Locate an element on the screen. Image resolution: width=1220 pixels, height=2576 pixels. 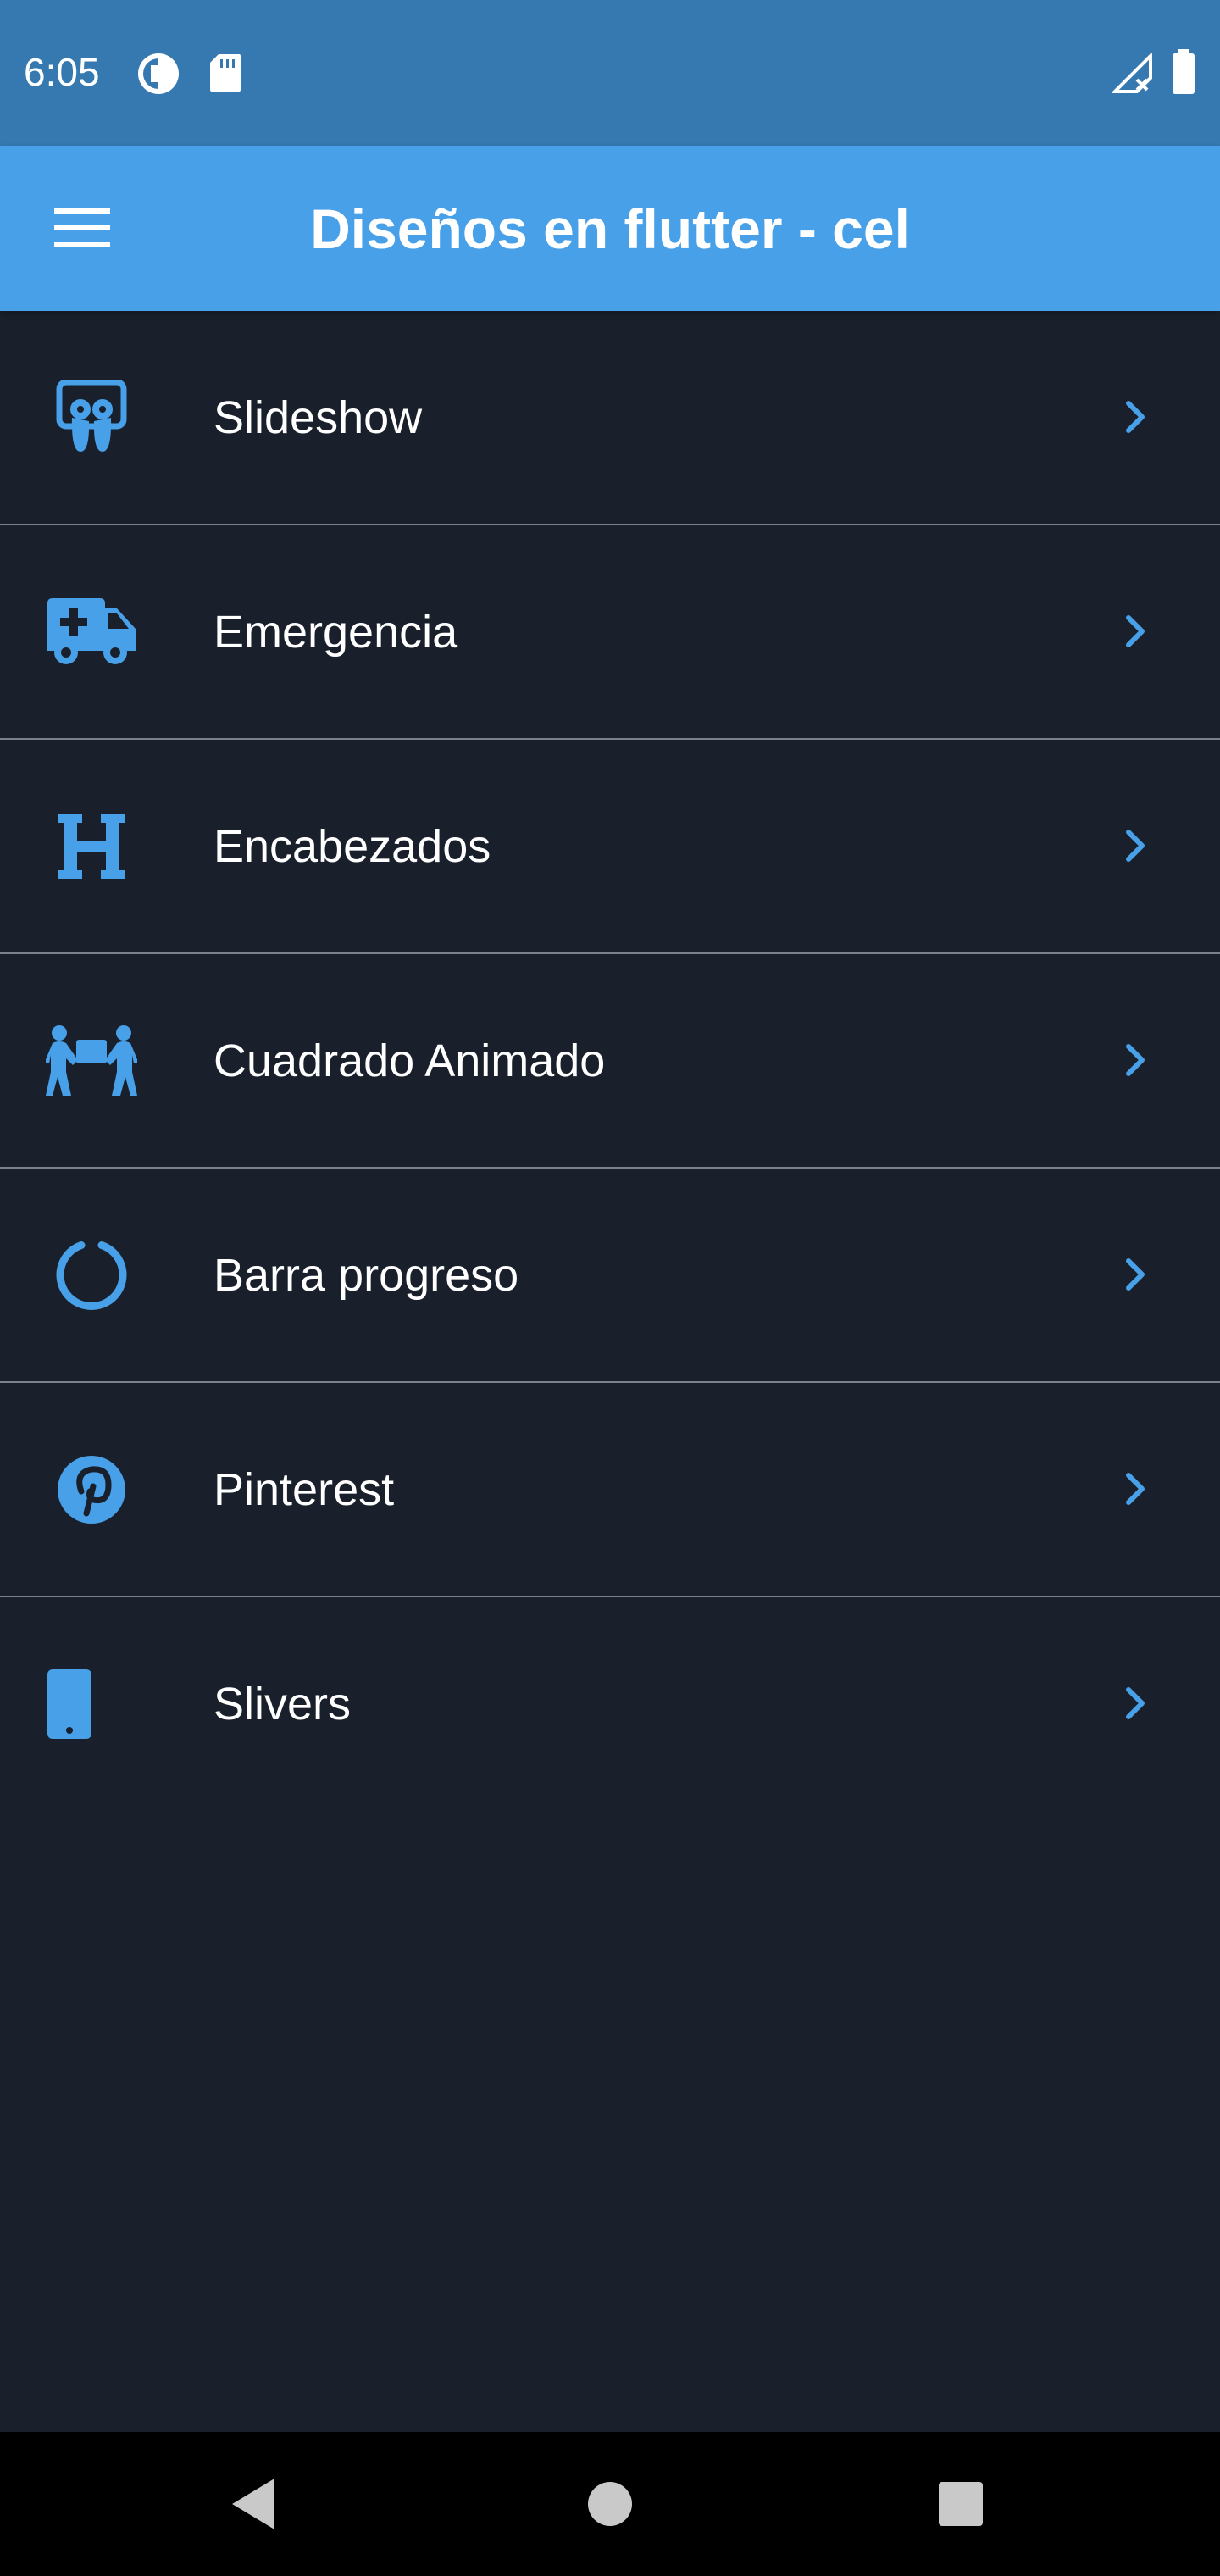
mobile-icon is located at coordinates (93, 1704).